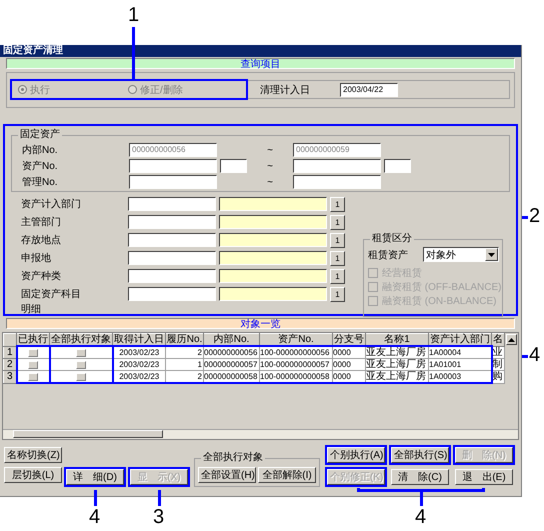  What do you see at coordinates (498, 340) in the screenshot?
I see `column-header: 名` at bounding box center [498, 340].